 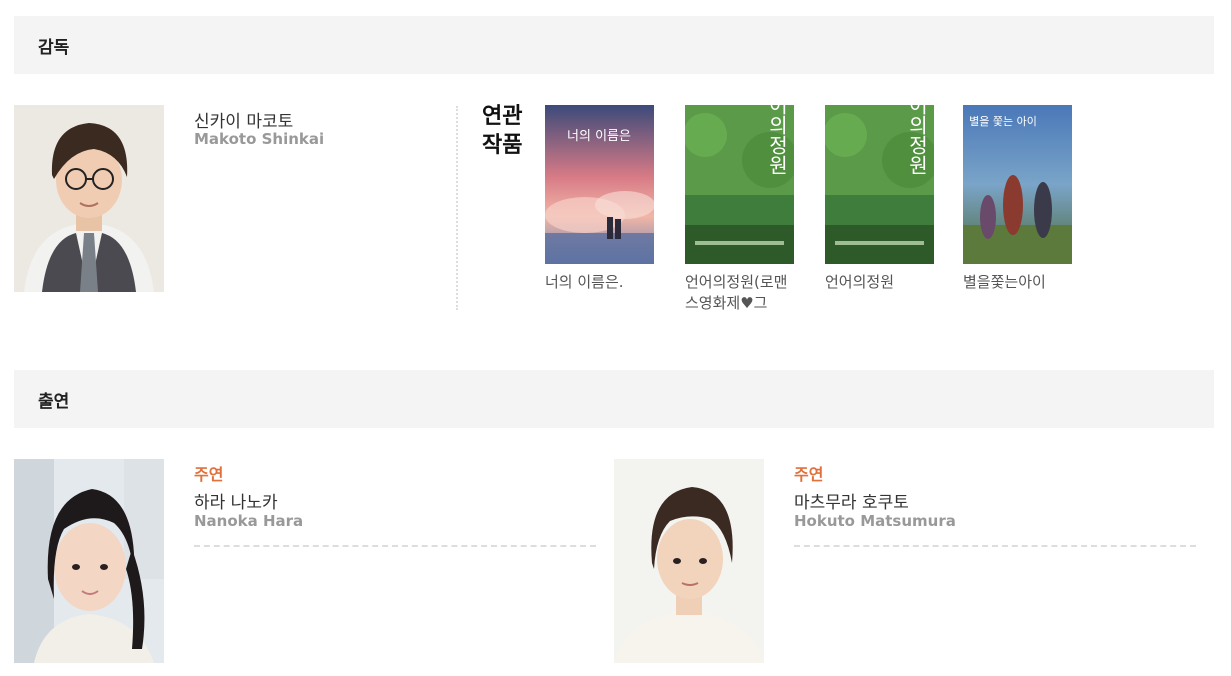 I want to click on cast-photo-hokuto-matsumura, so click(x=689, y=561).